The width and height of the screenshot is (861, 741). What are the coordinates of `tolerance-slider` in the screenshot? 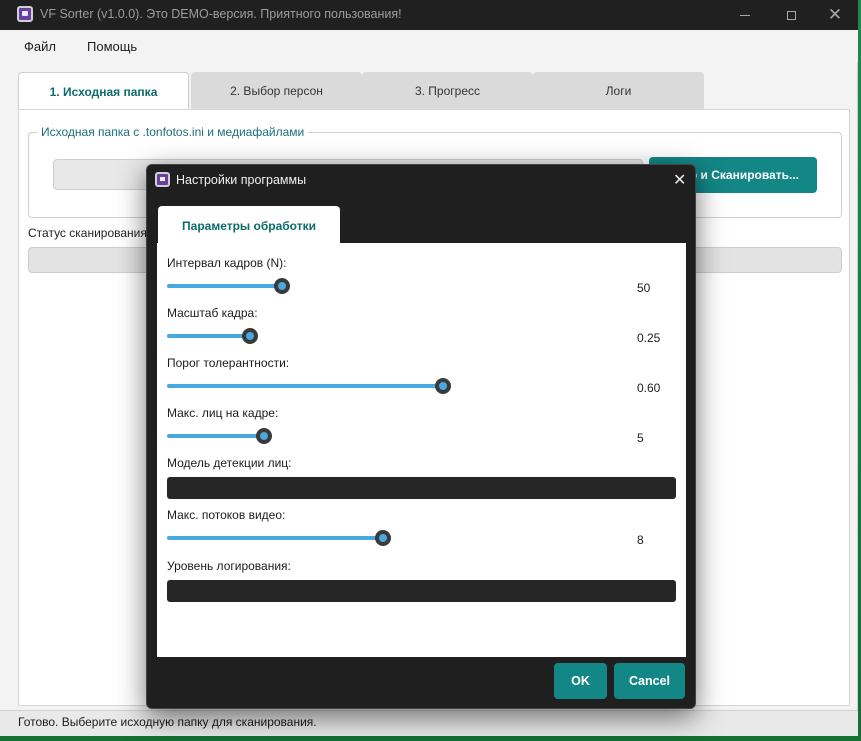 It's located at (397, 386).